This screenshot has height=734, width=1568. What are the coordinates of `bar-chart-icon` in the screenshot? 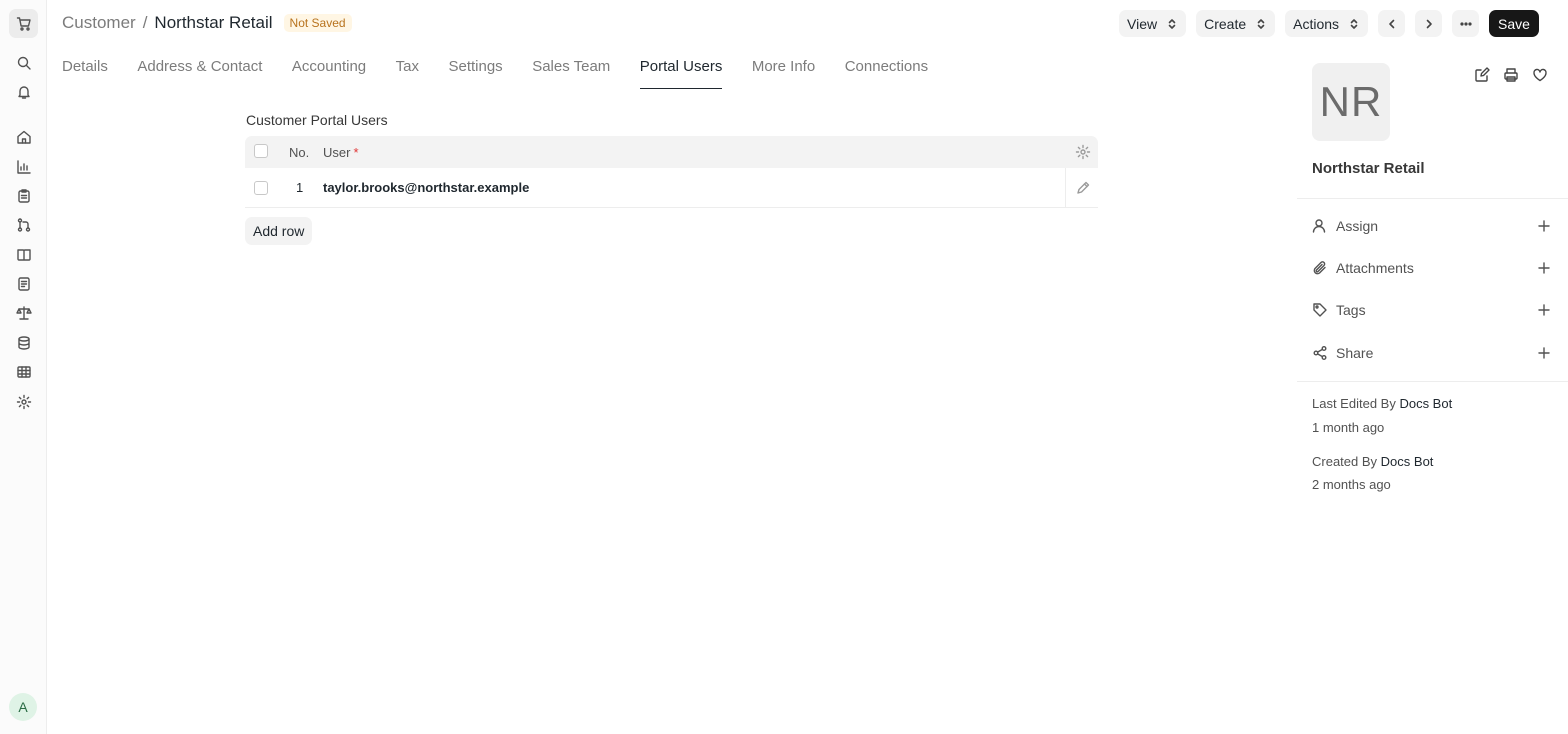 It's located at (23, 166).